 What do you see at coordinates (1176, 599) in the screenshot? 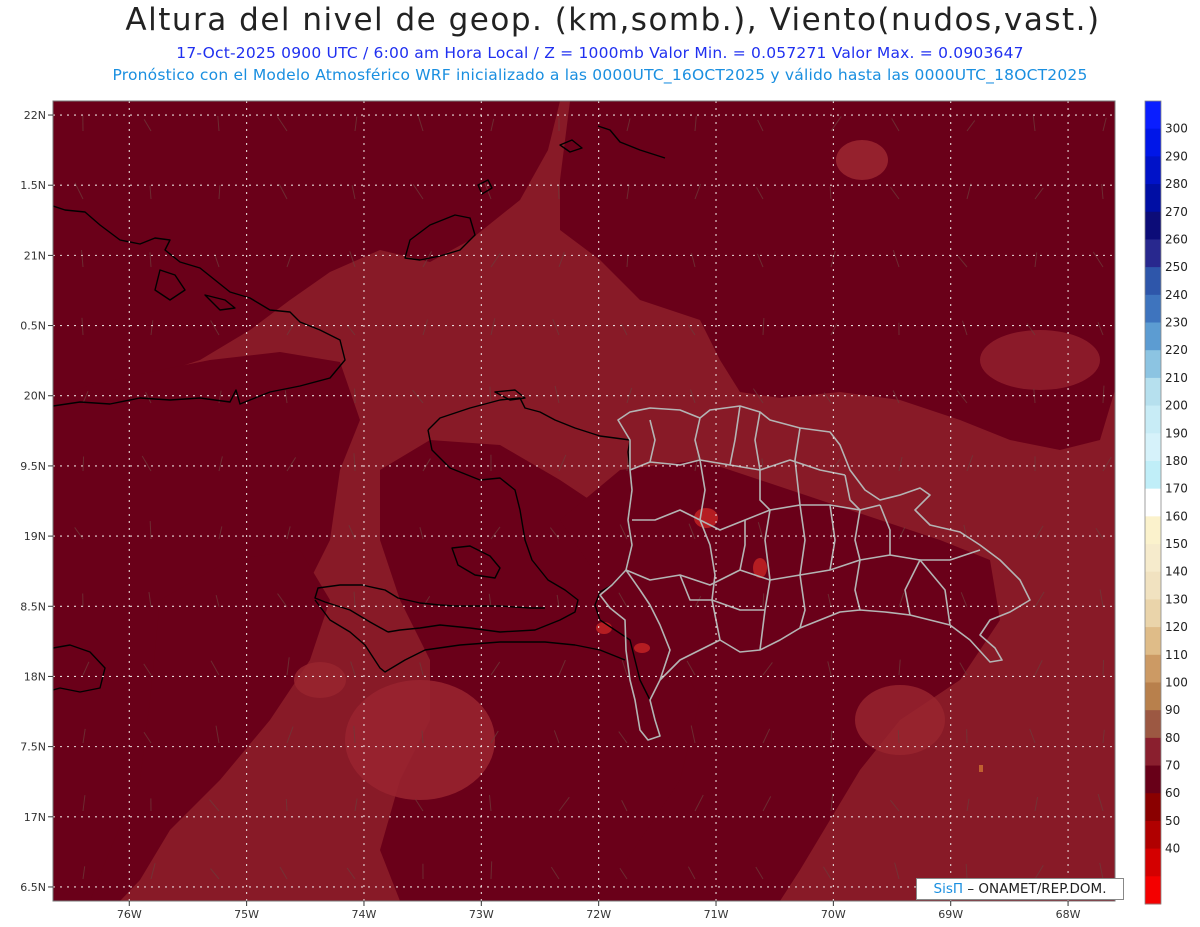
I see `colorbar-label: 130` at bounding box center [1176, 599].